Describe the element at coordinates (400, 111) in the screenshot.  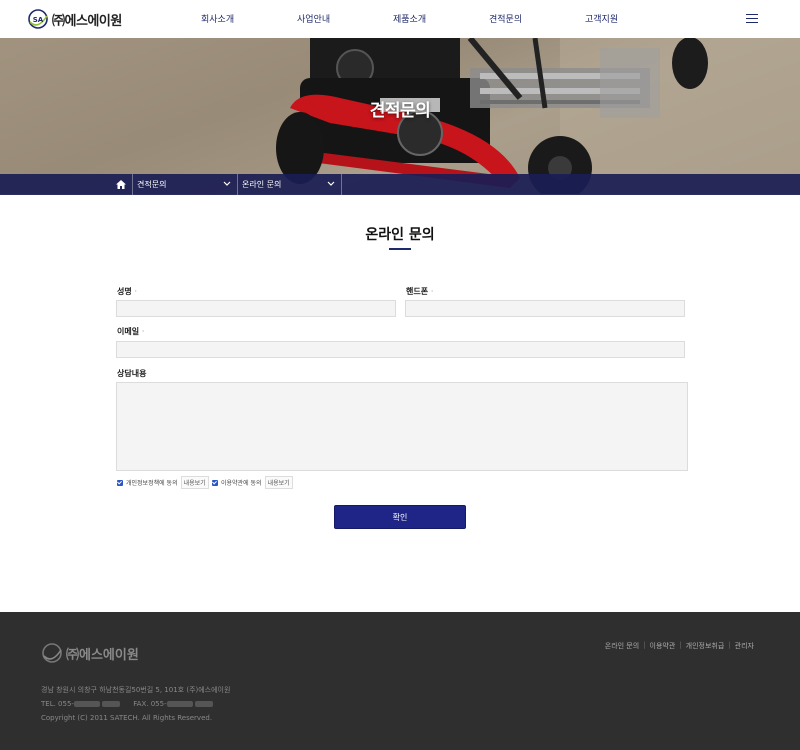
I see `hero-title: 견적문의` at that location.